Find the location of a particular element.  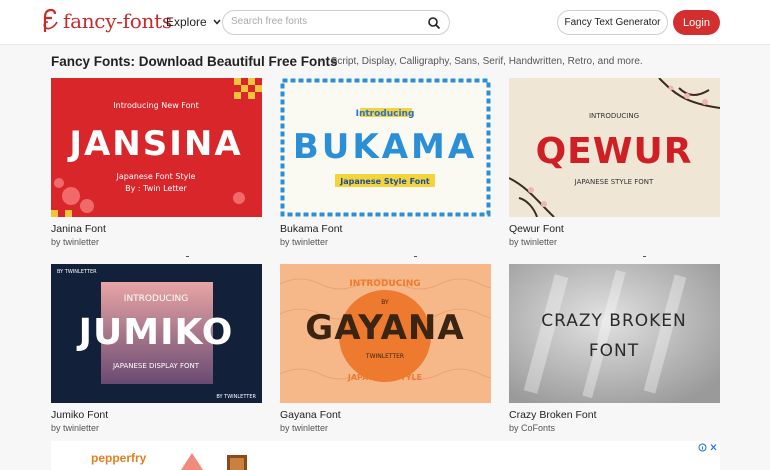

preview-tag-text: BY TWINLETTER is located at coordinates (77, 272).